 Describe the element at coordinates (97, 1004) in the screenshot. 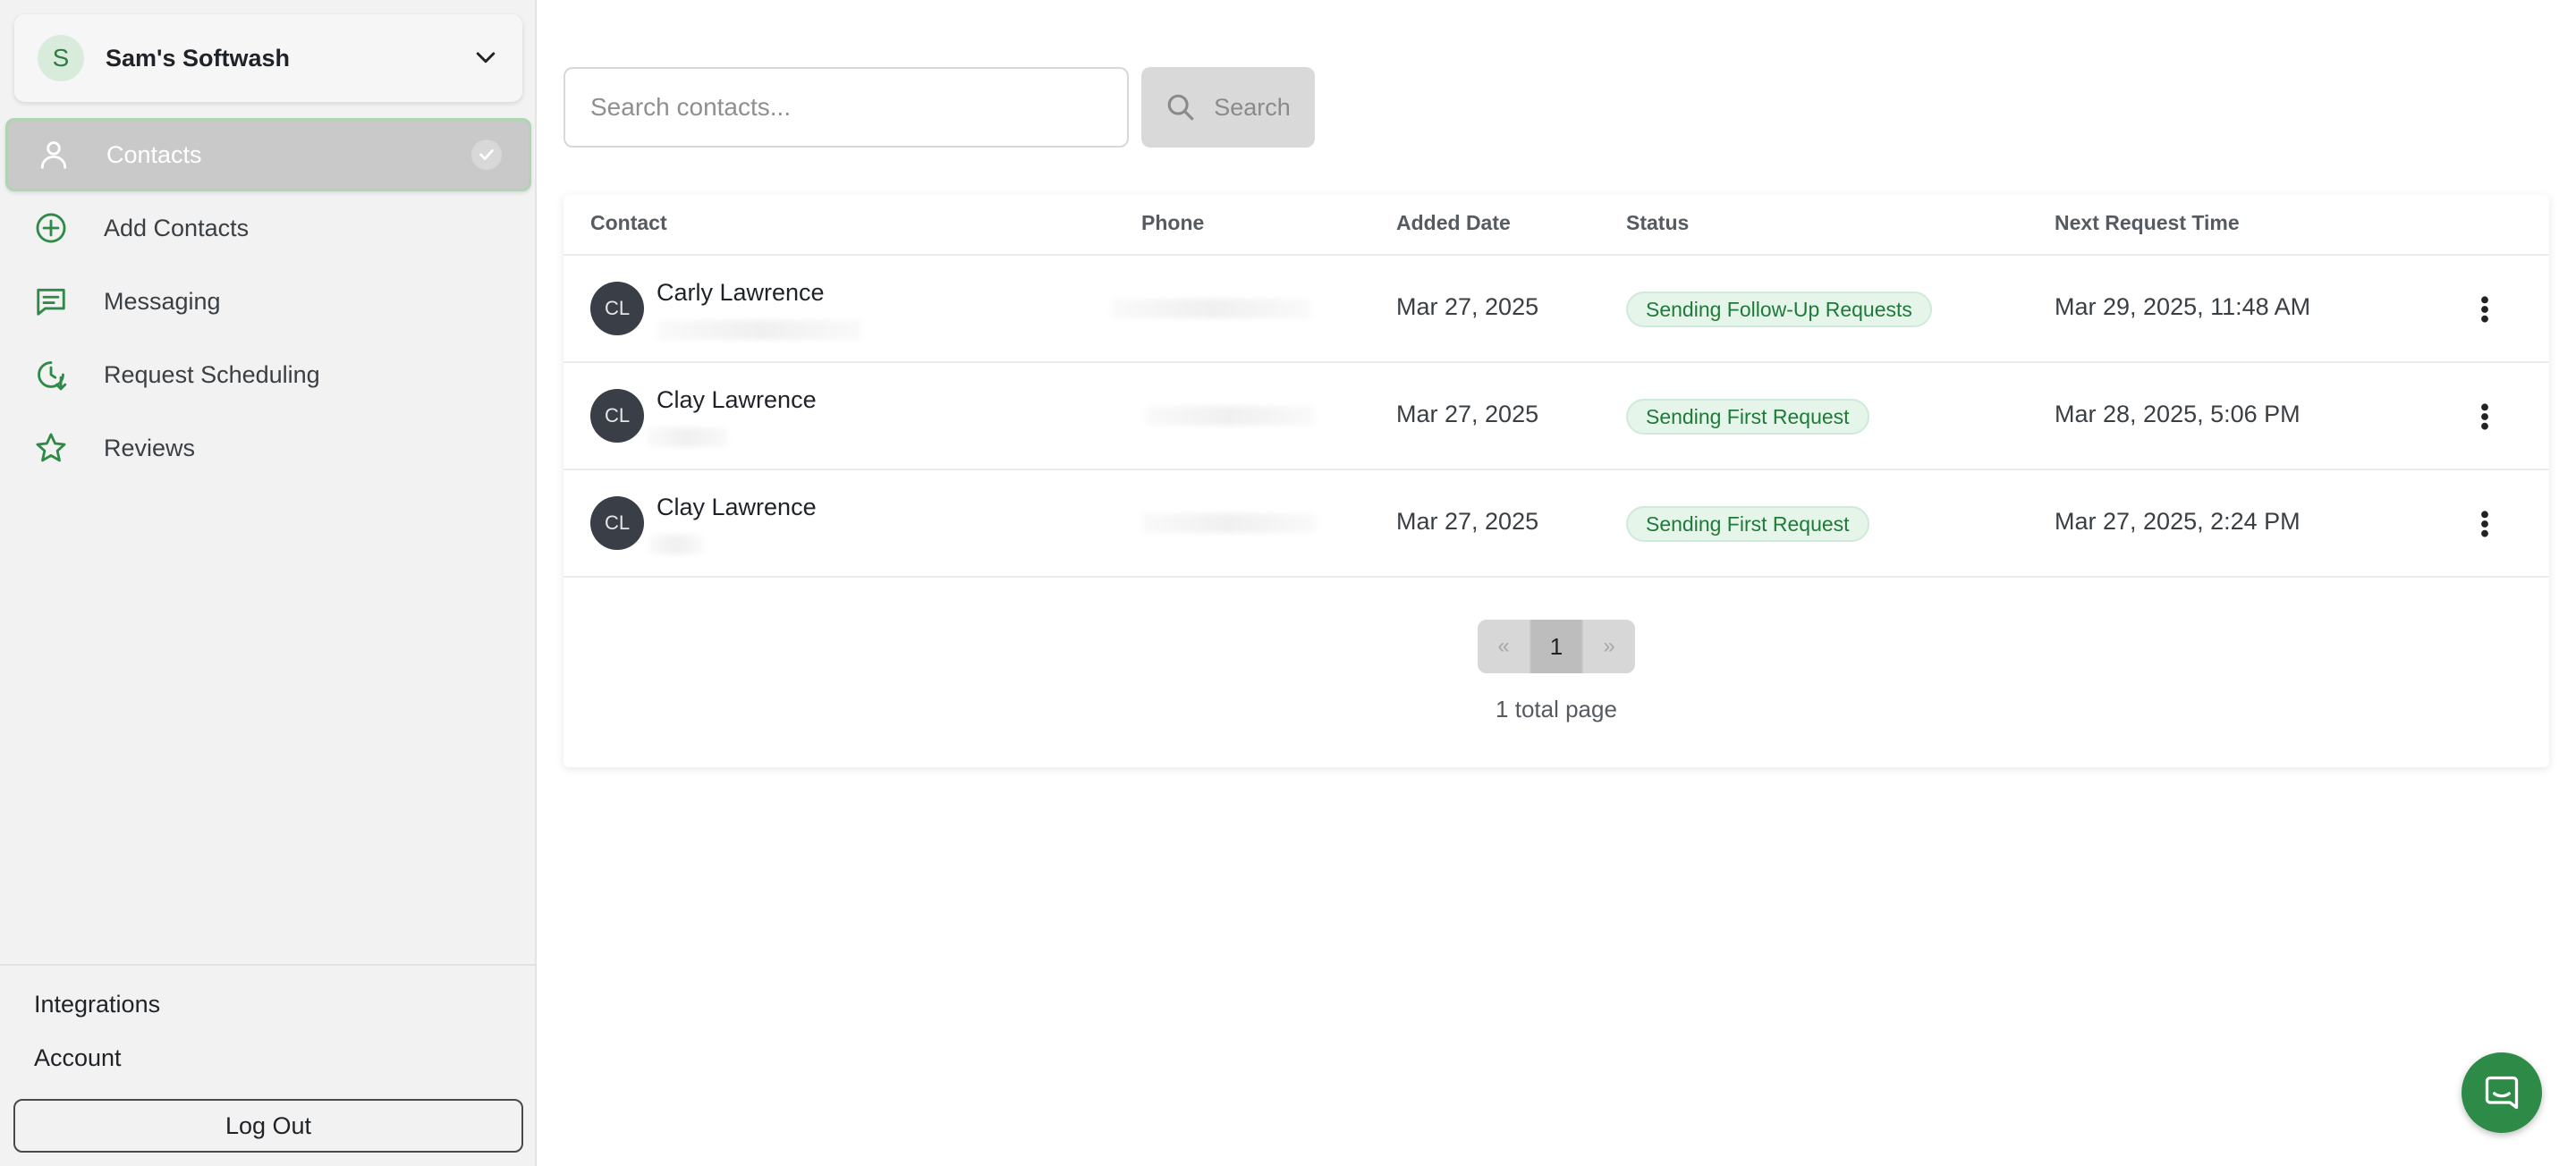

I see `integrations-link: Integrations` at that location.